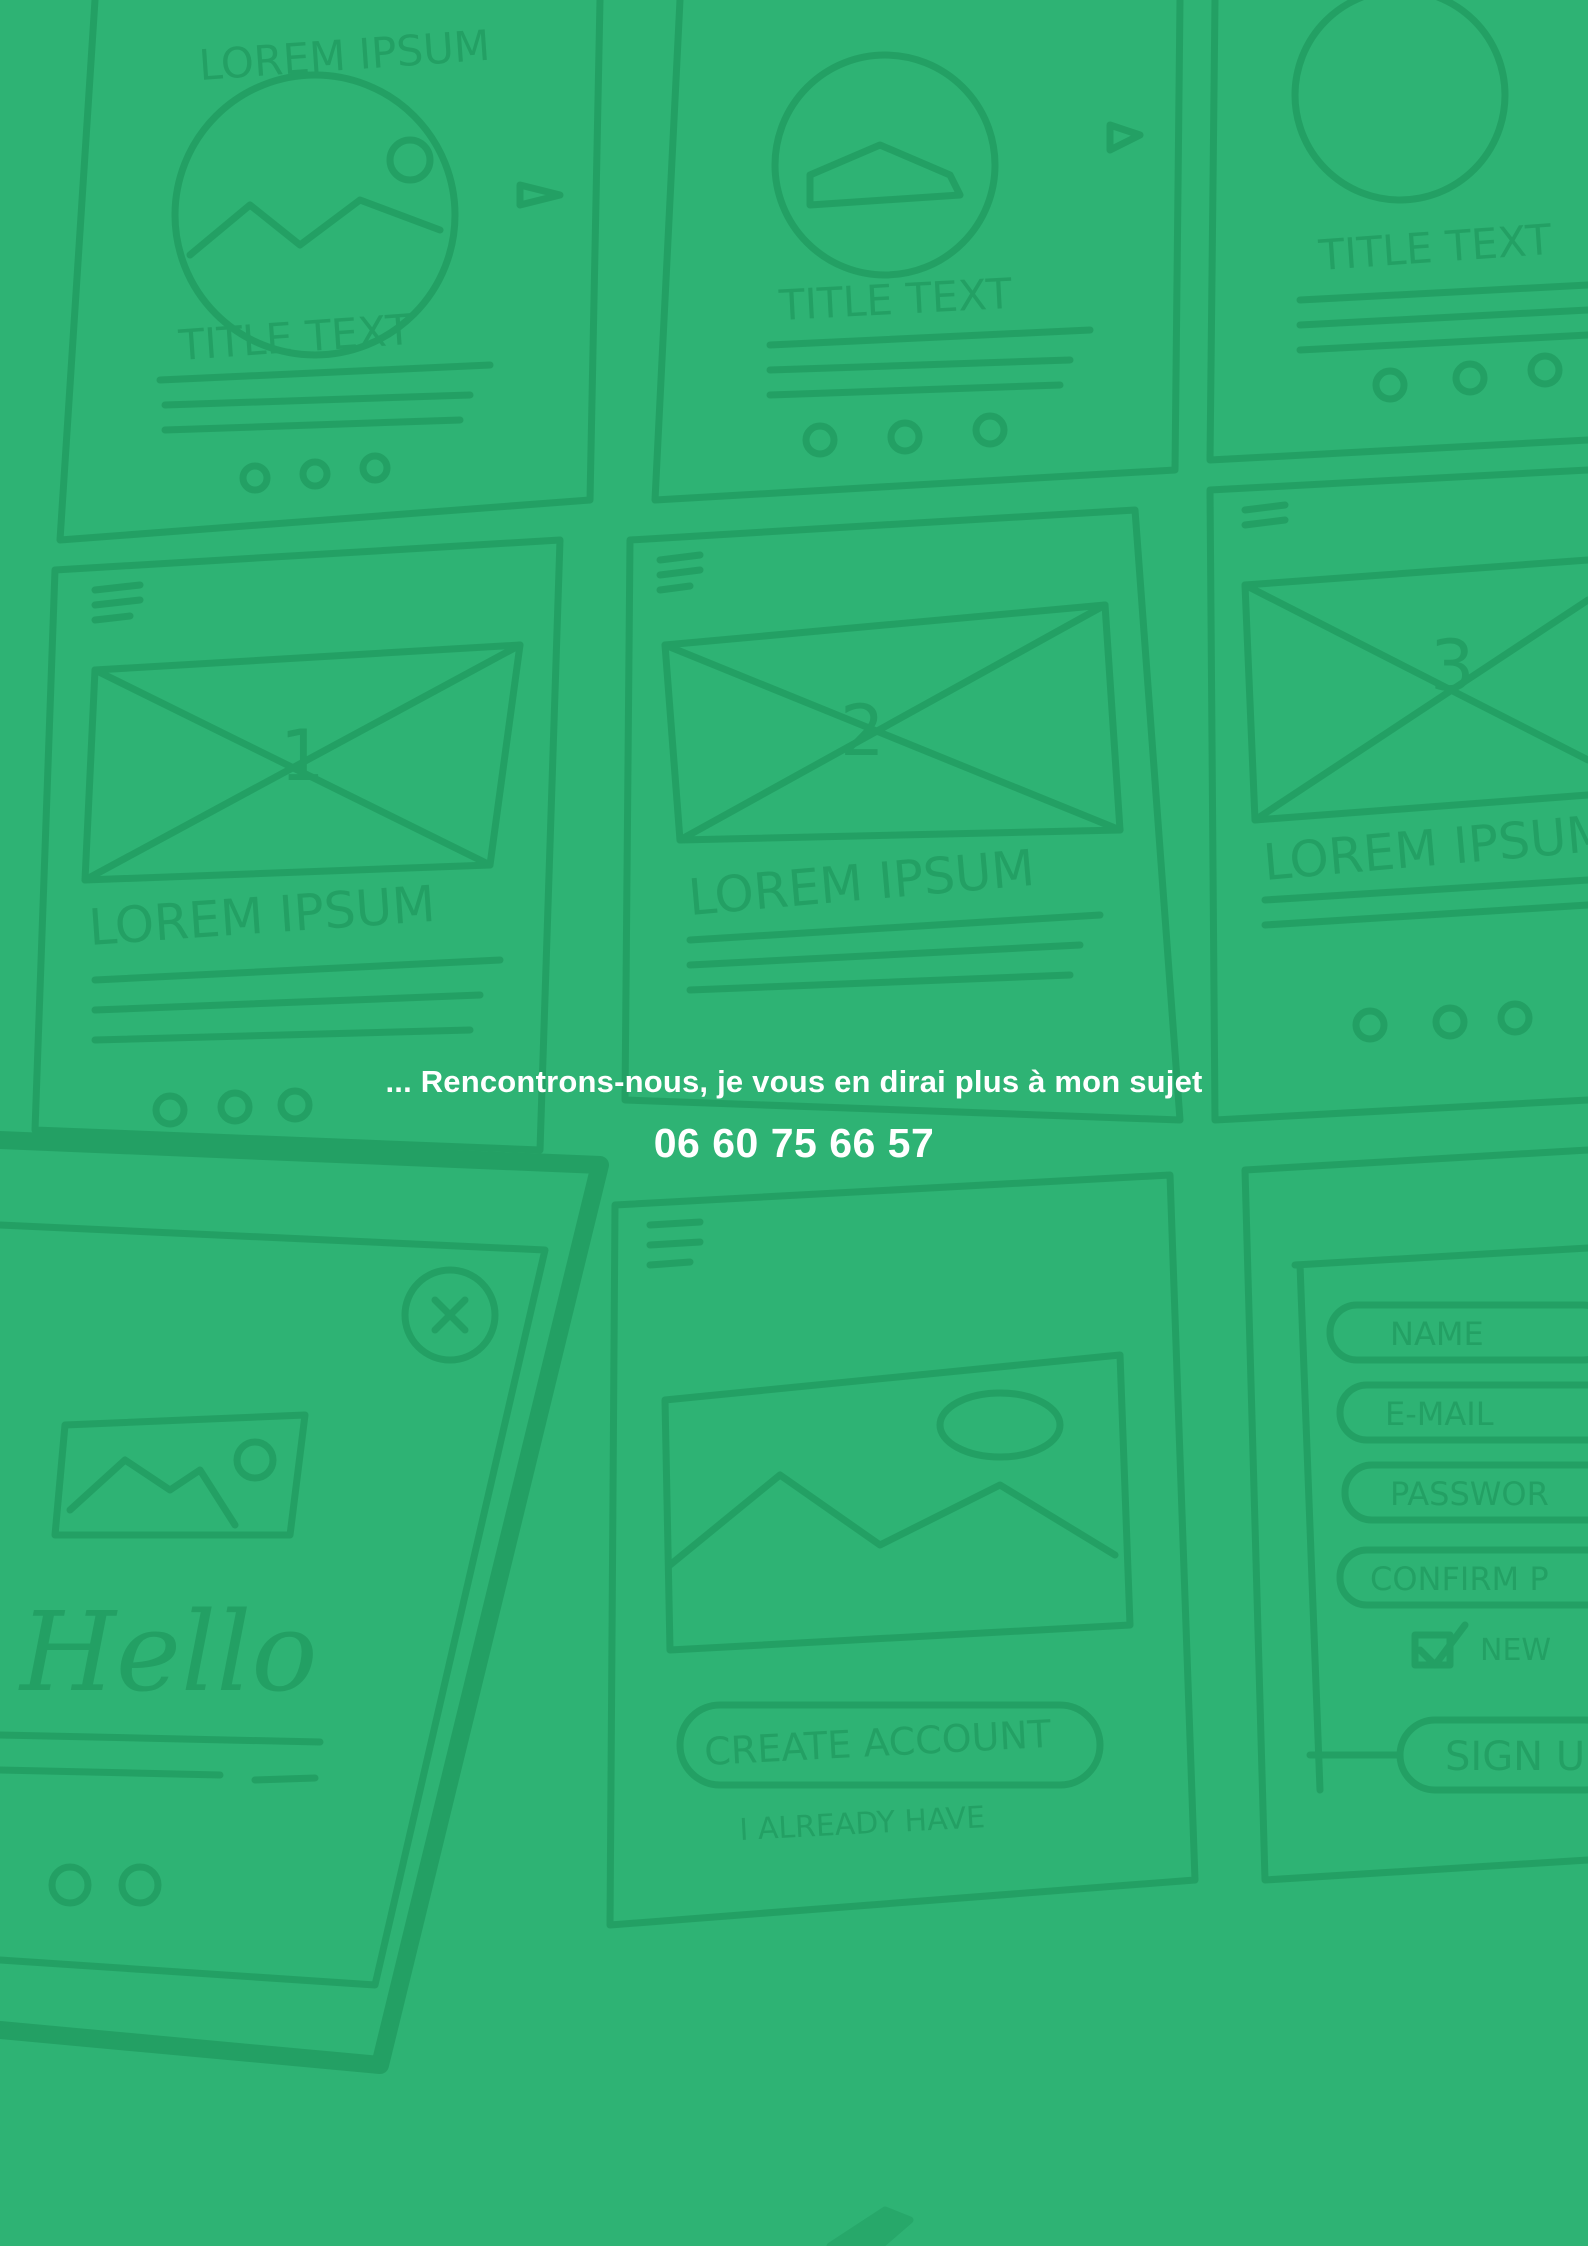 The height and width of the screenshot is (2246, 1588). Describe the element at coordinates (1439, 1414) in the screenshot. I see `sketch-text: E-MAIL` at that location.